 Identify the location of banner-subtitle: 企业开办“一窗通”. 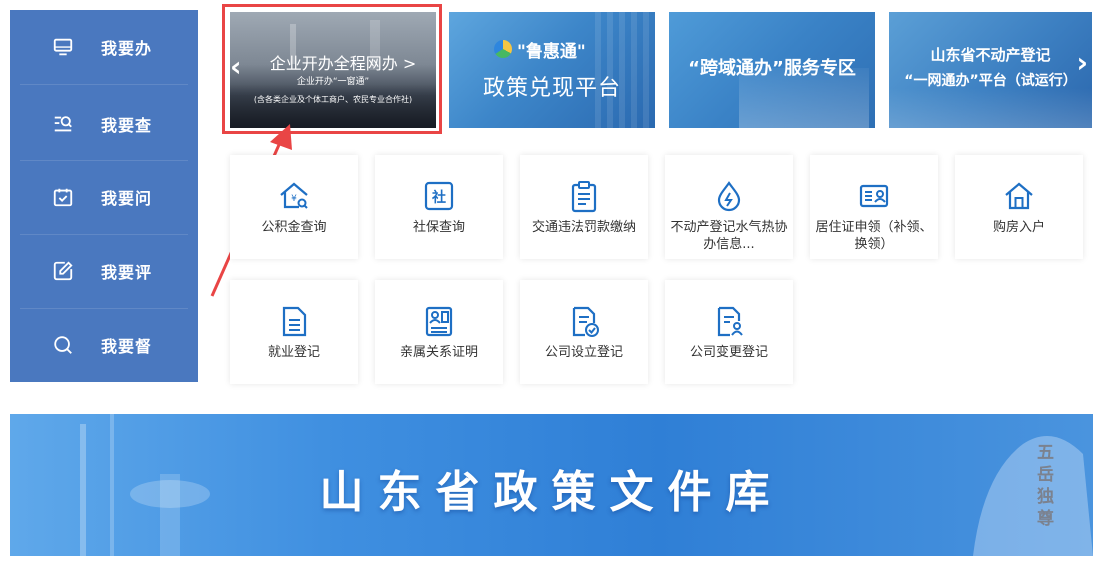
(333, 82).